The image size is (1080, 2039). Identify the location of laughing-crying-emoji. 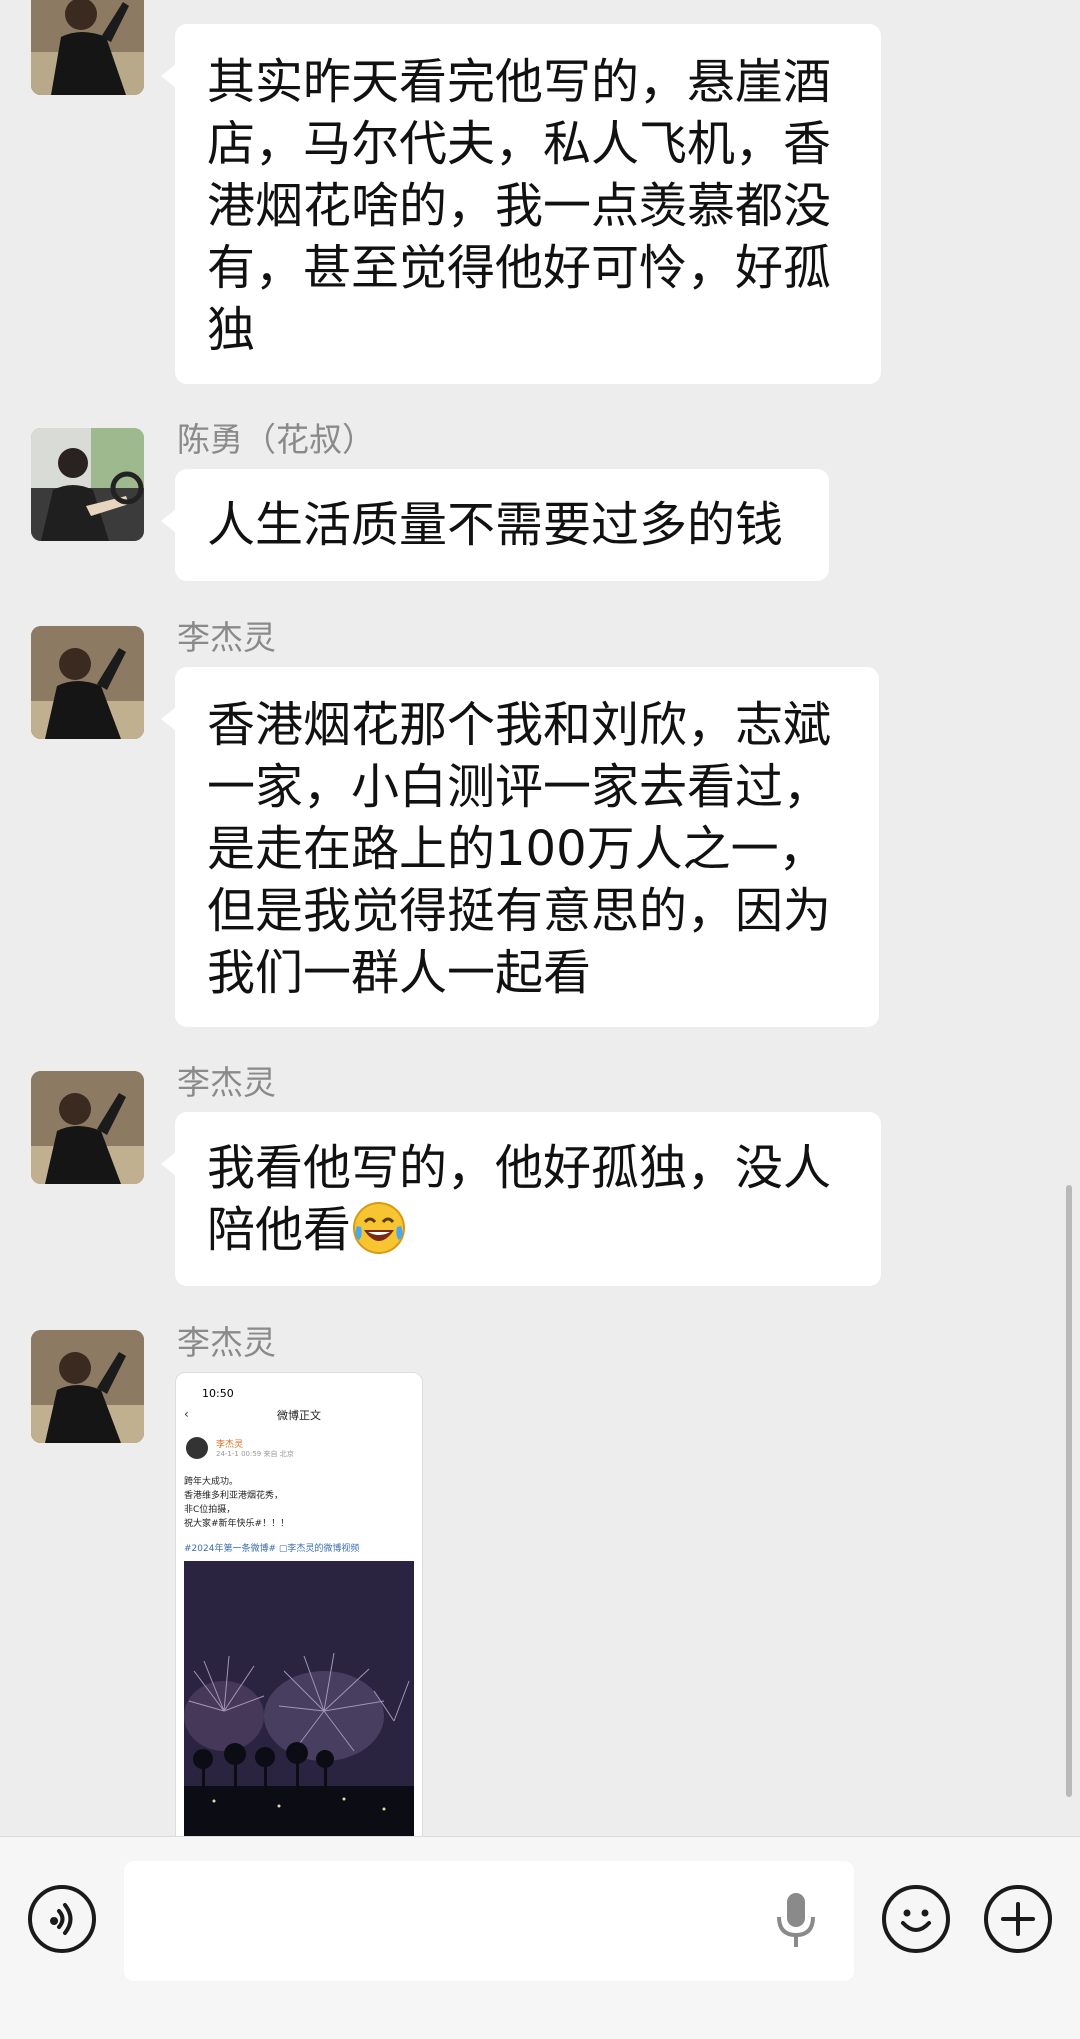
(379, 1228).